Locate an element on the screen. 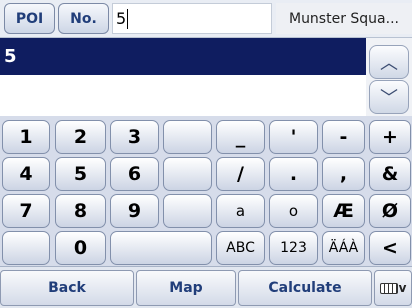  list-scrollbar: ︿ ﹀ is located at coordinates (389, 77).